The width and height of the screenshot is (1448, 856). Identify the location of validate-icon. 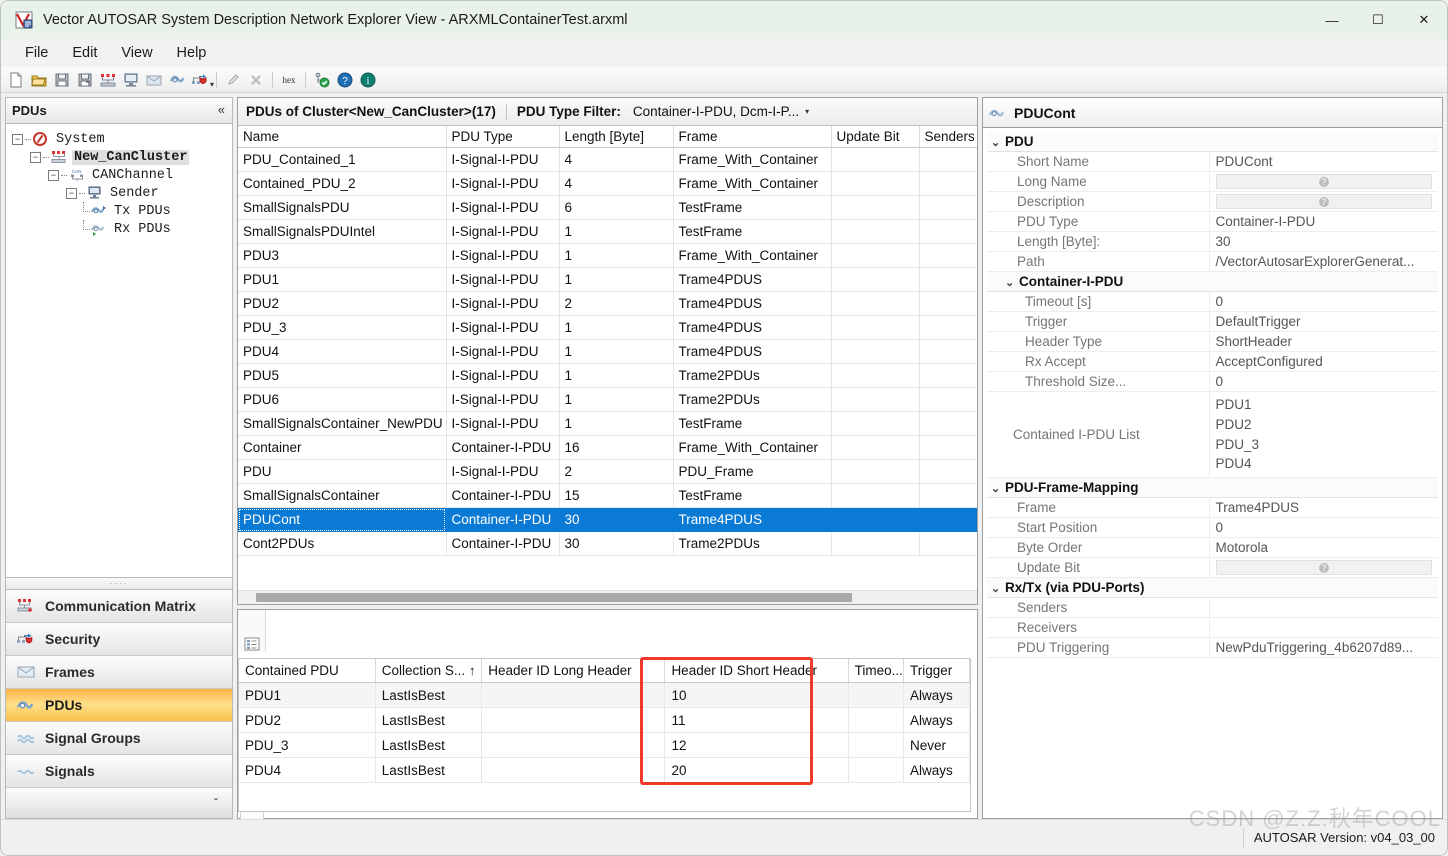
(322, 80).